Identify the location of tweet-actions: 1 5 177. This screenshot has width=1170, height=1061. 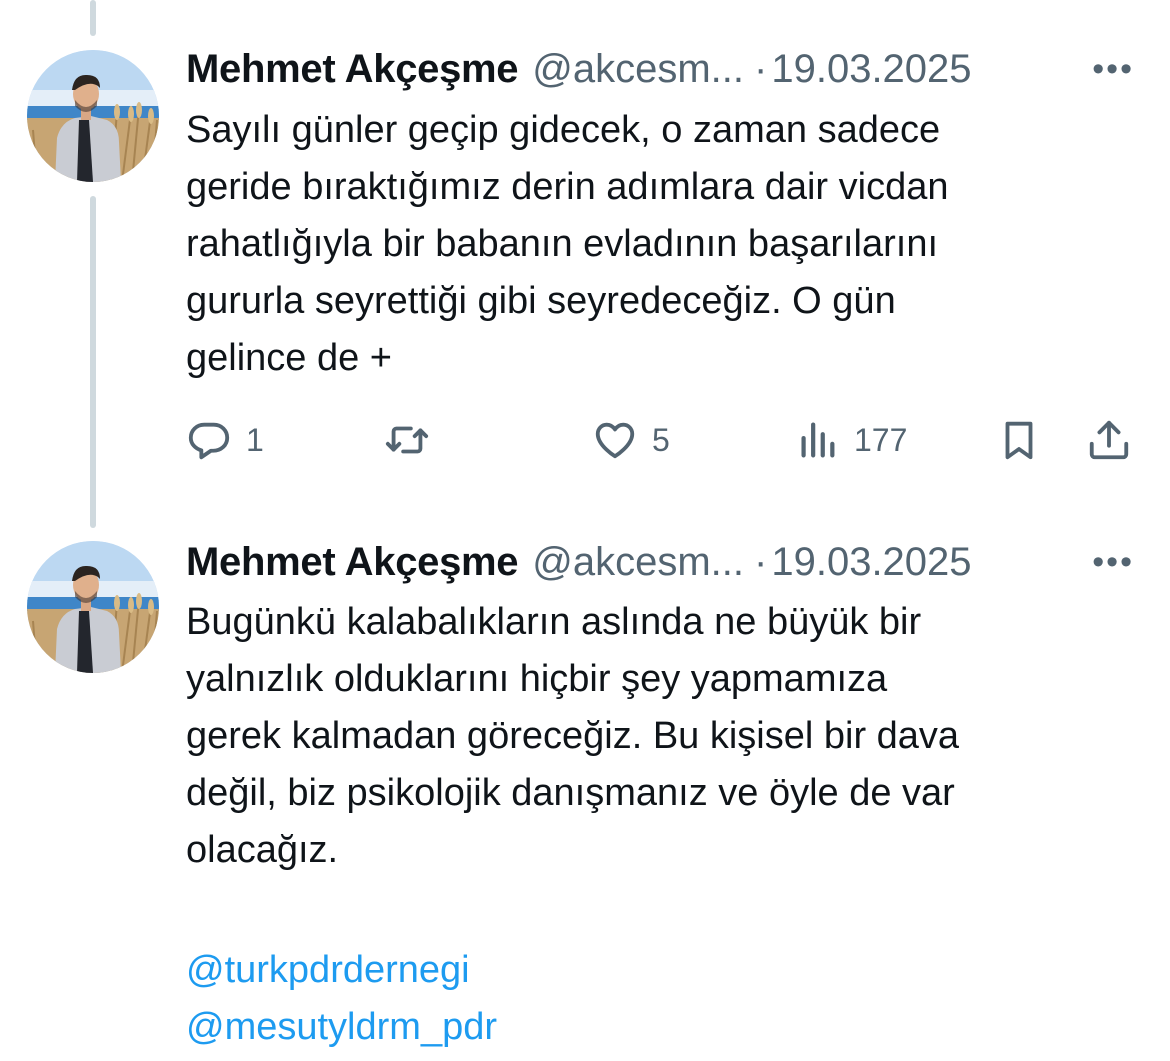
(666, 440).